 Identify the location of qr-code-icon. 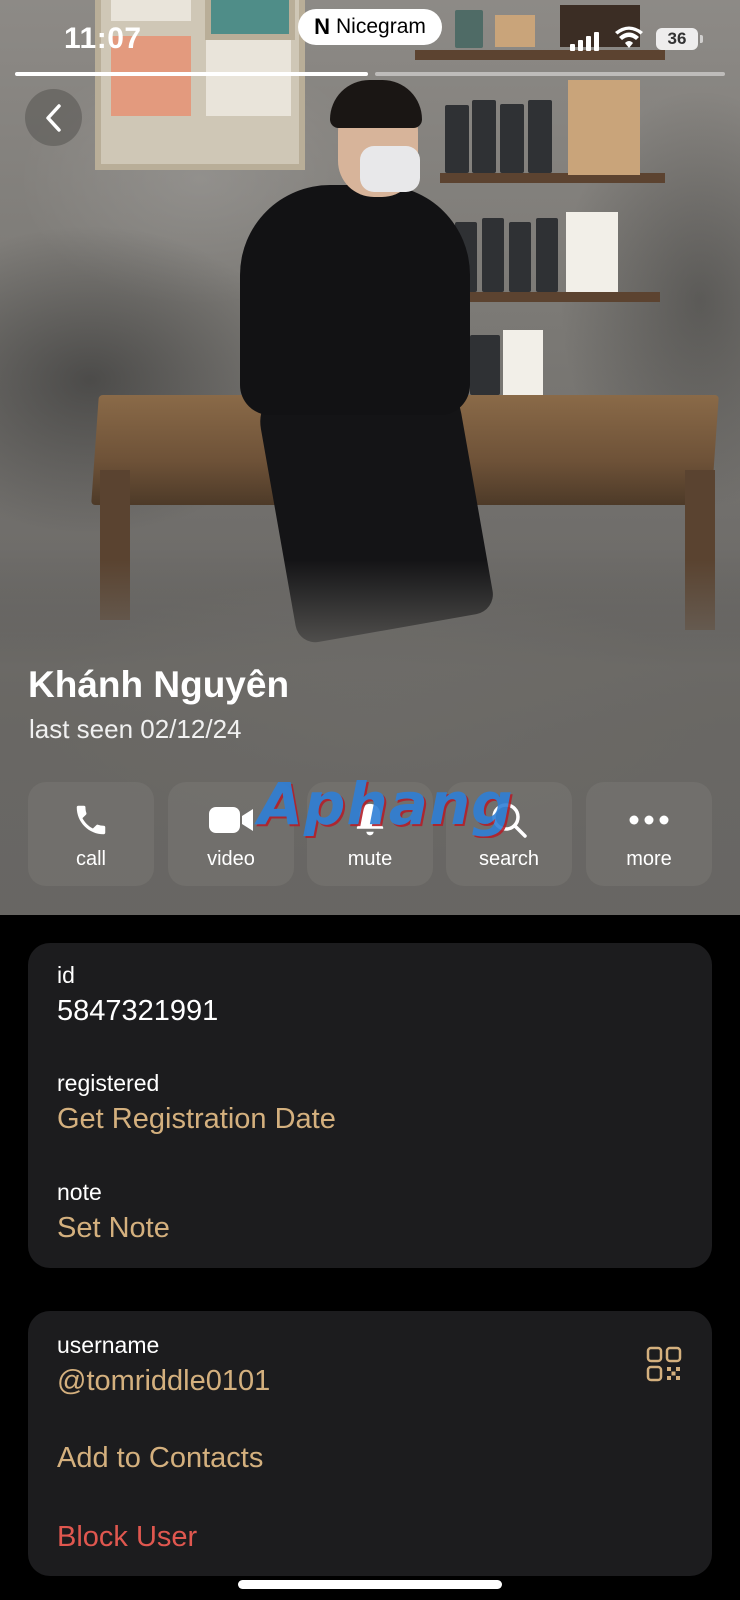
(664, 1364).